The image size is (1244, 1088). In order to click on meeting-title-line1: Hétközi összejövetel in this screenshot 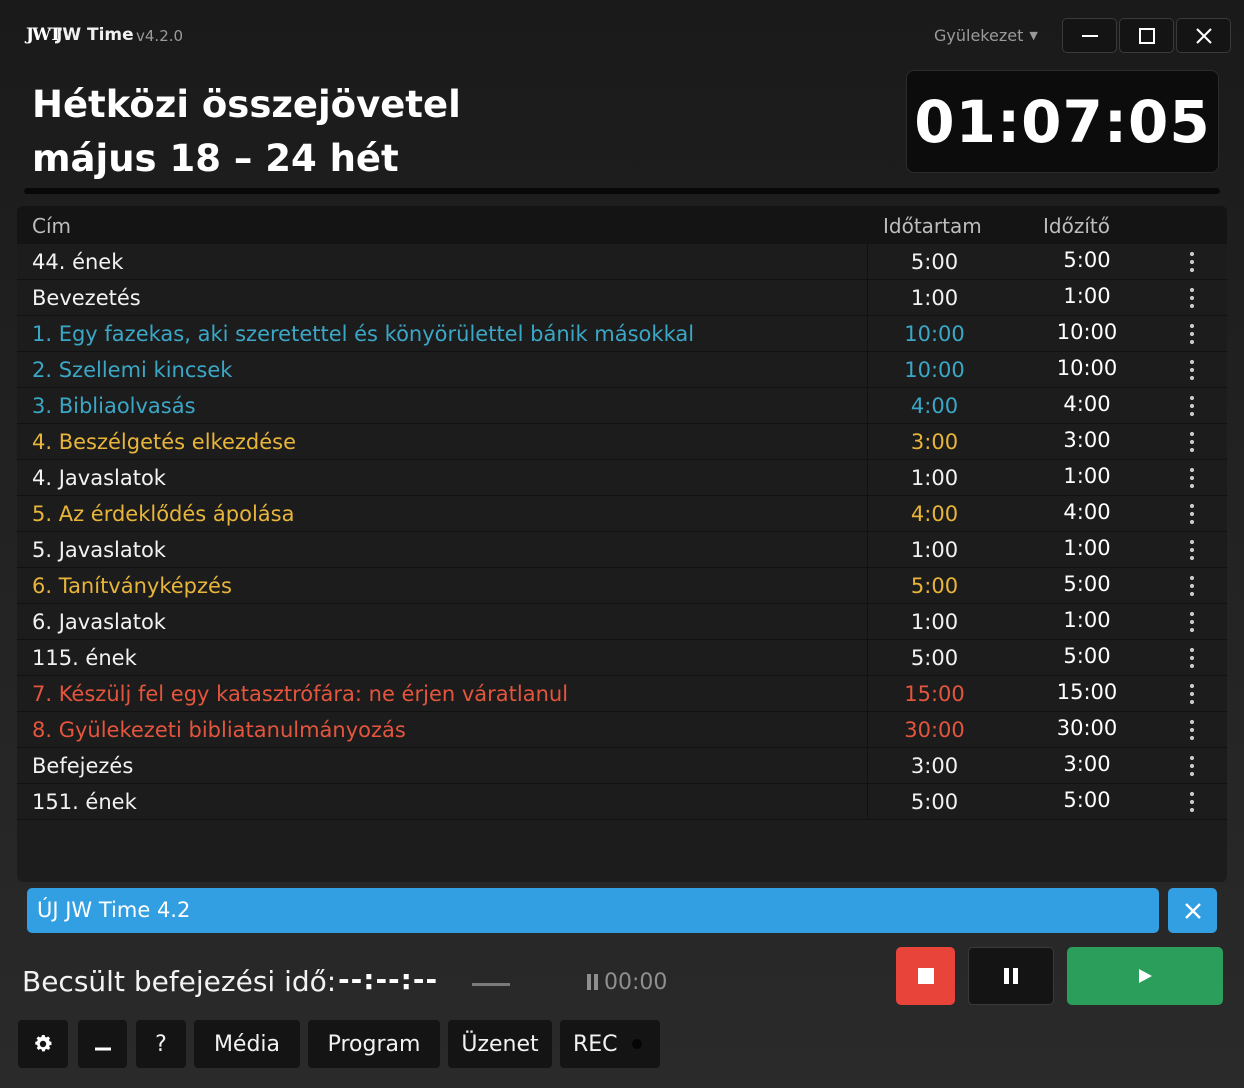, I will do `click(246, 104)`.